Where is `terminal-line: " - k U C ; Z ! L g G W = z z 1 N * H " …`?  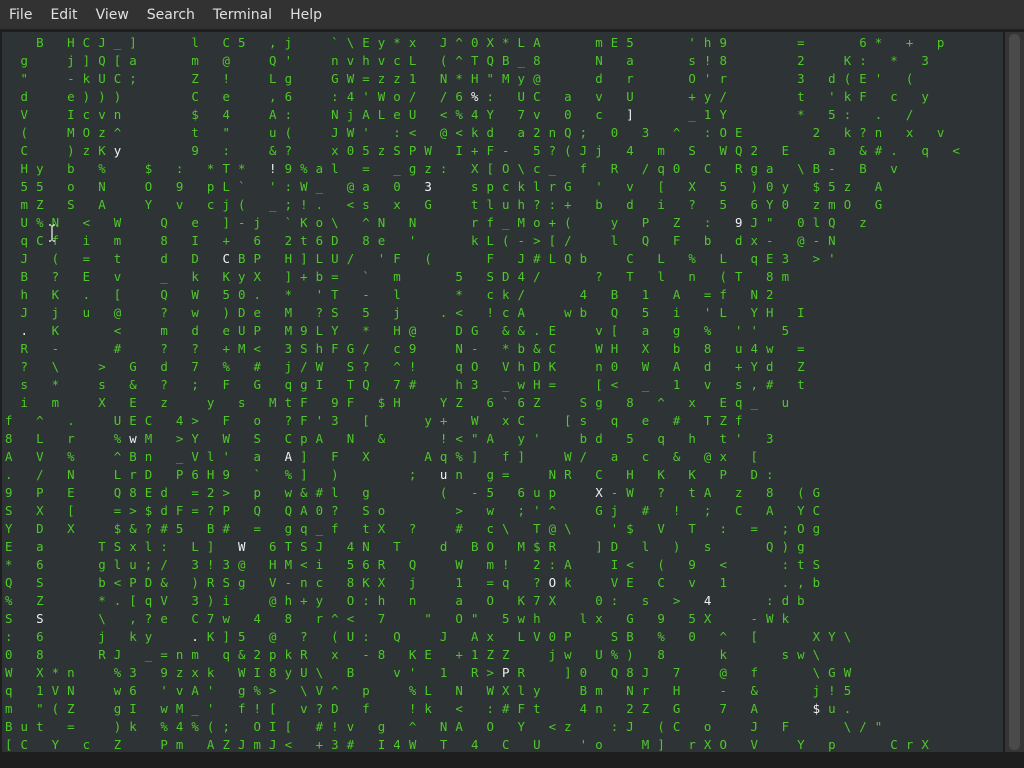 terminal-line: " - k U C ; Z ! L g G W = z z 1 N * H " … is located at coordinates (467, 78).